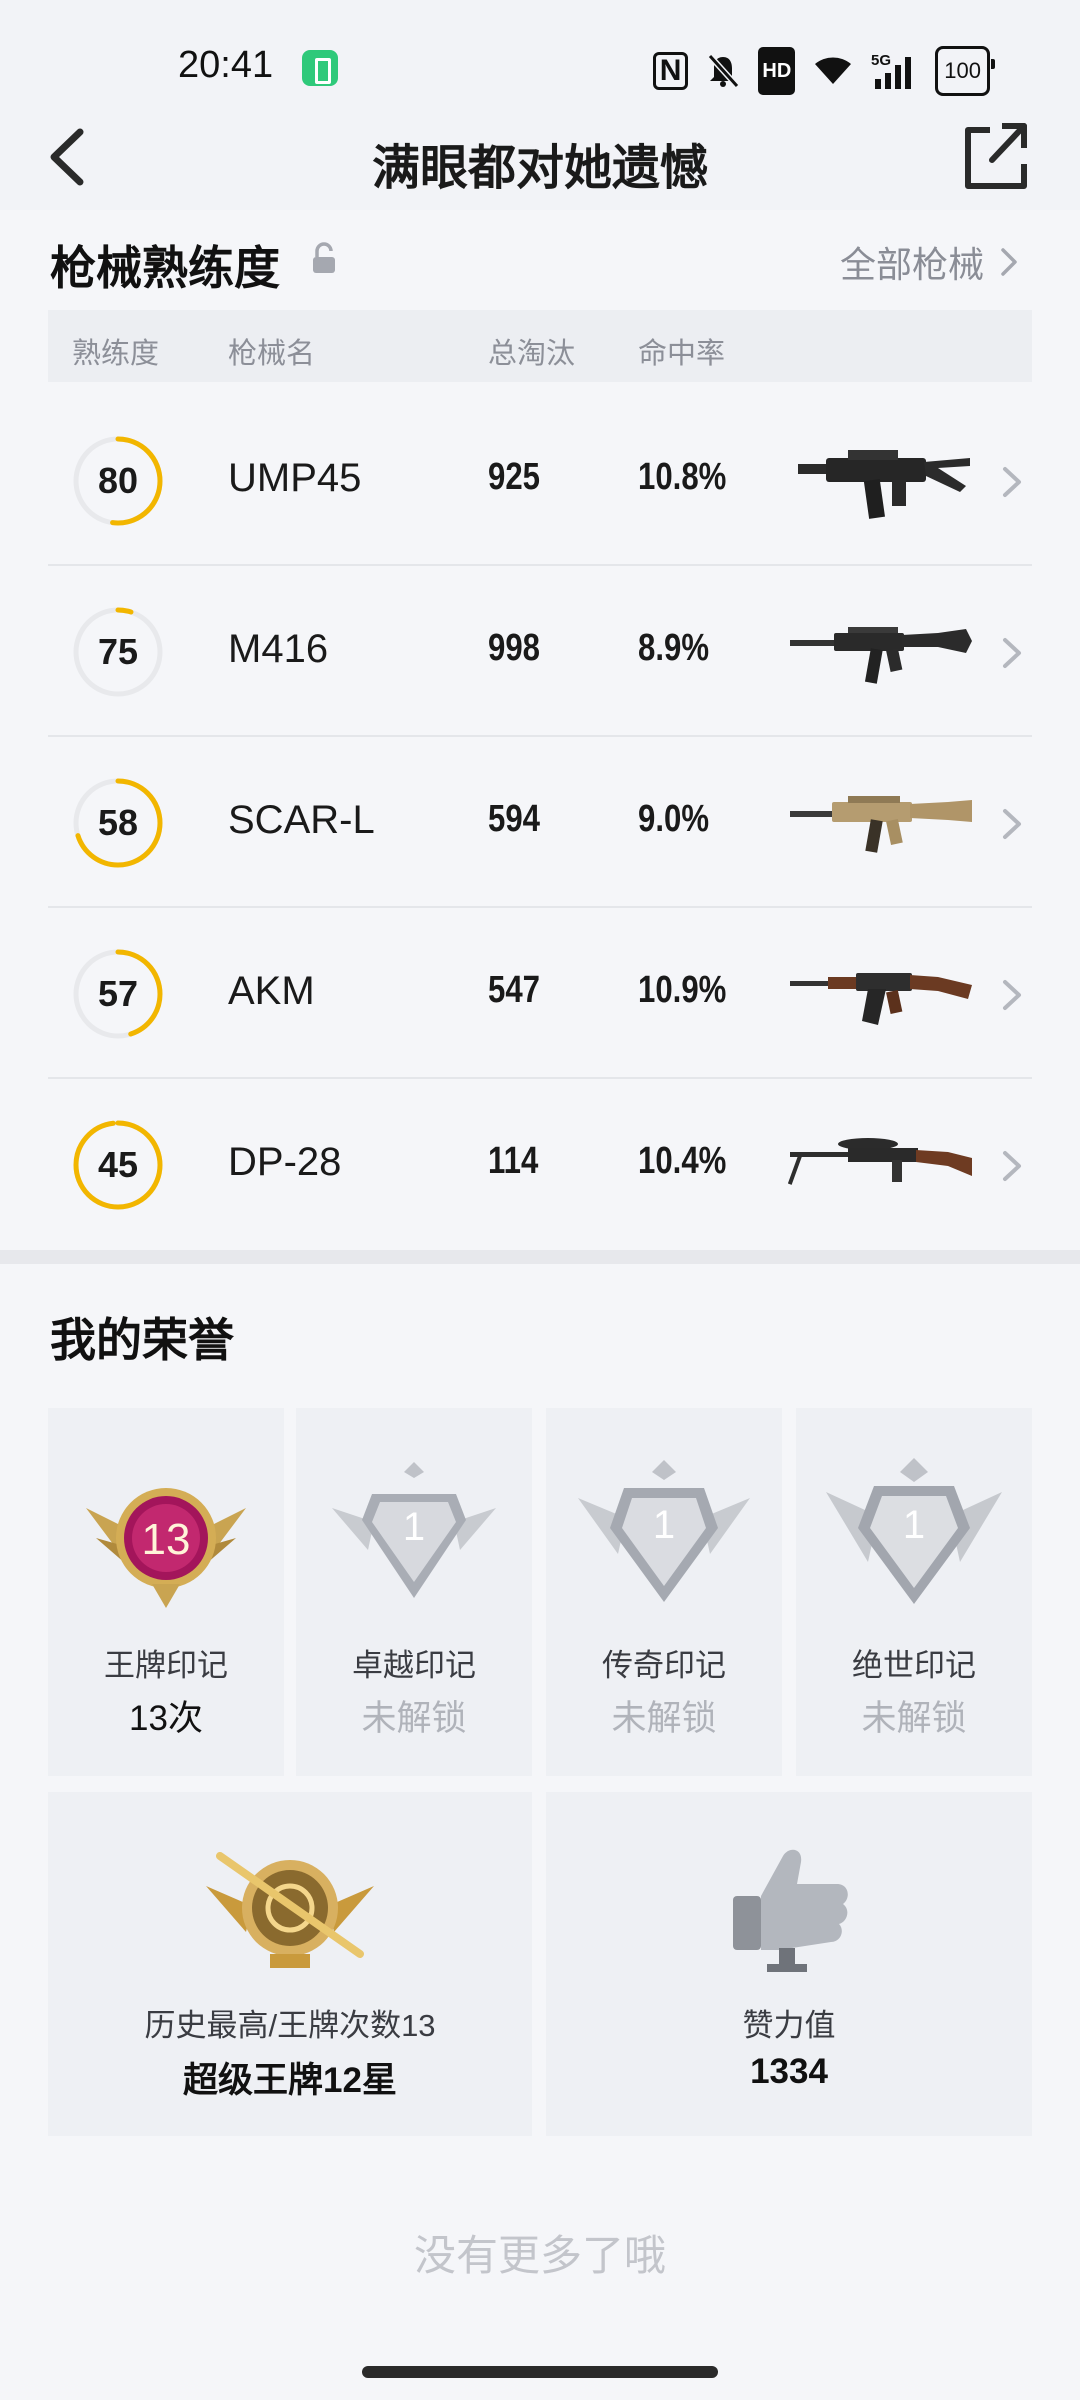 Image resolution: width=1080 pixels, height=2400 pixels. I want to click on weapon-row: 57 AKM 547 10.9%, so click(540, 994).